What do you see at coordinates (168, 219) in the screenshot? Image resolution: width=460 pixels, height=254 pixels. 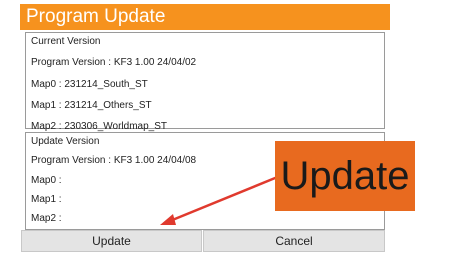 I see `annotation-arrow-head` at bounding box center [168, 219].